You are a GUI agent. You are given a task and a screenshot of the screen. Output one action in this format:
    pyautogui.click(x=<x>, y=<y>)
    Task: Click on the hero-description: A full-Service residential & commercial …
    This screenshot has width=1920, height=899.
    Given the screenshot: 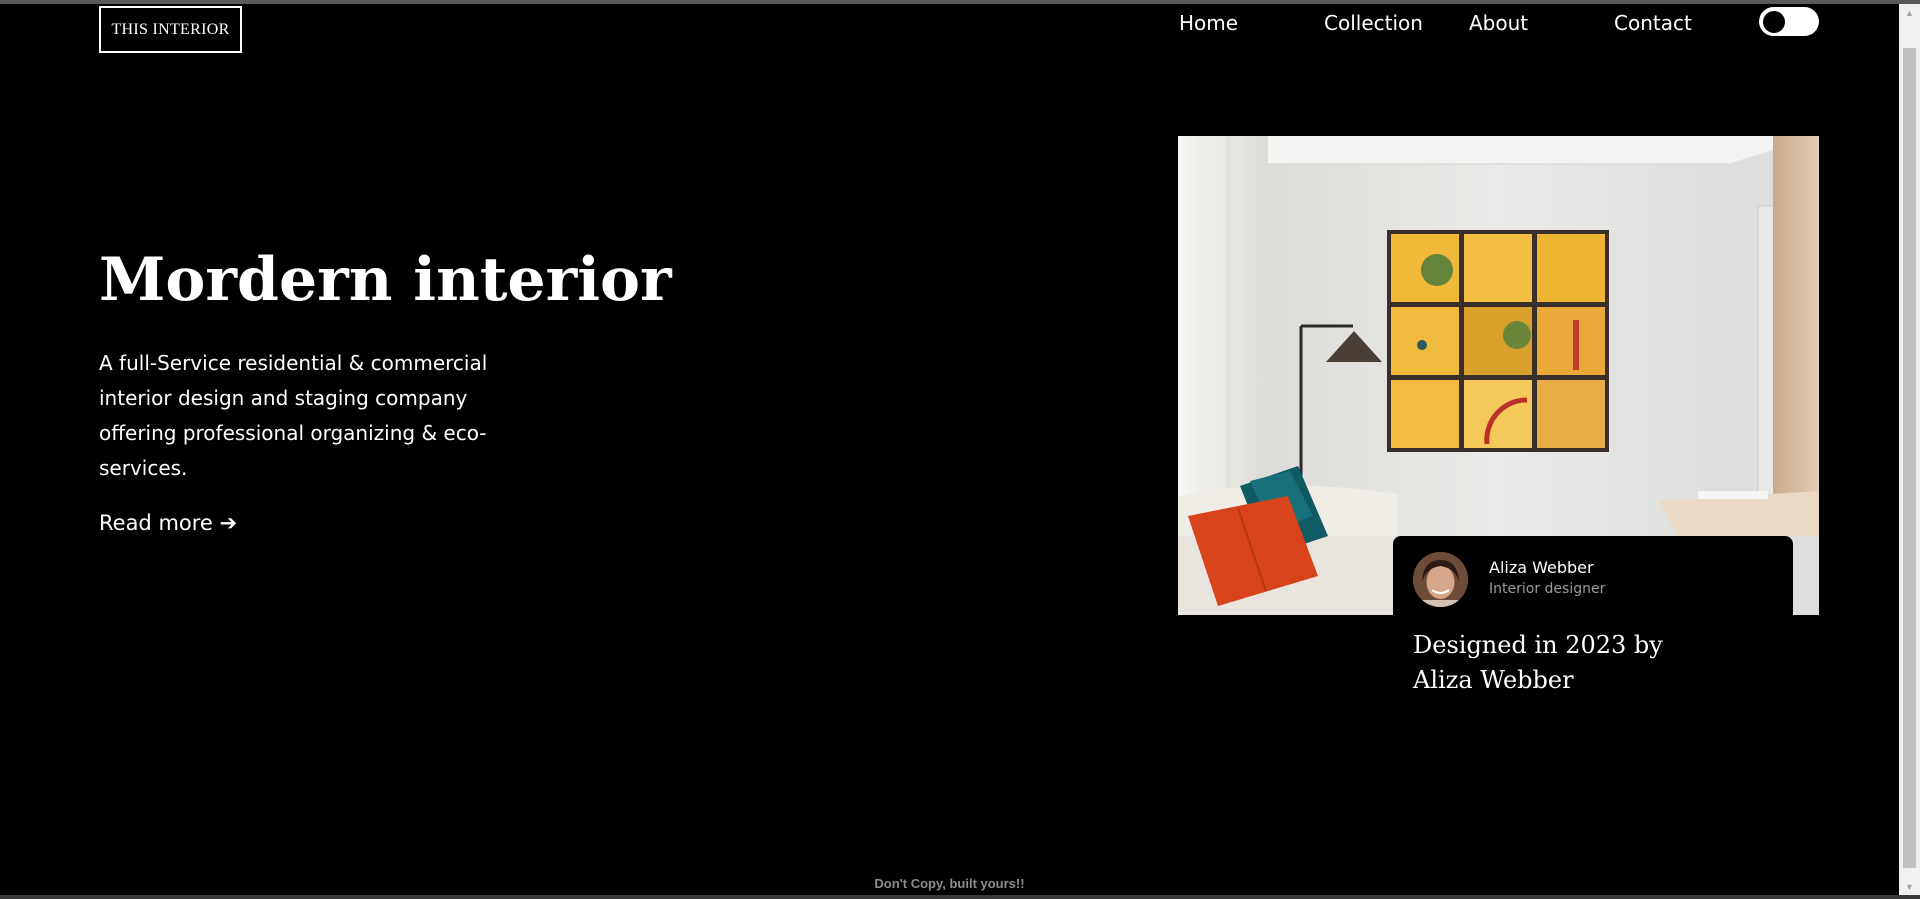 What is the action you would take?
    pyautogui.click(x=293, y=415)
    